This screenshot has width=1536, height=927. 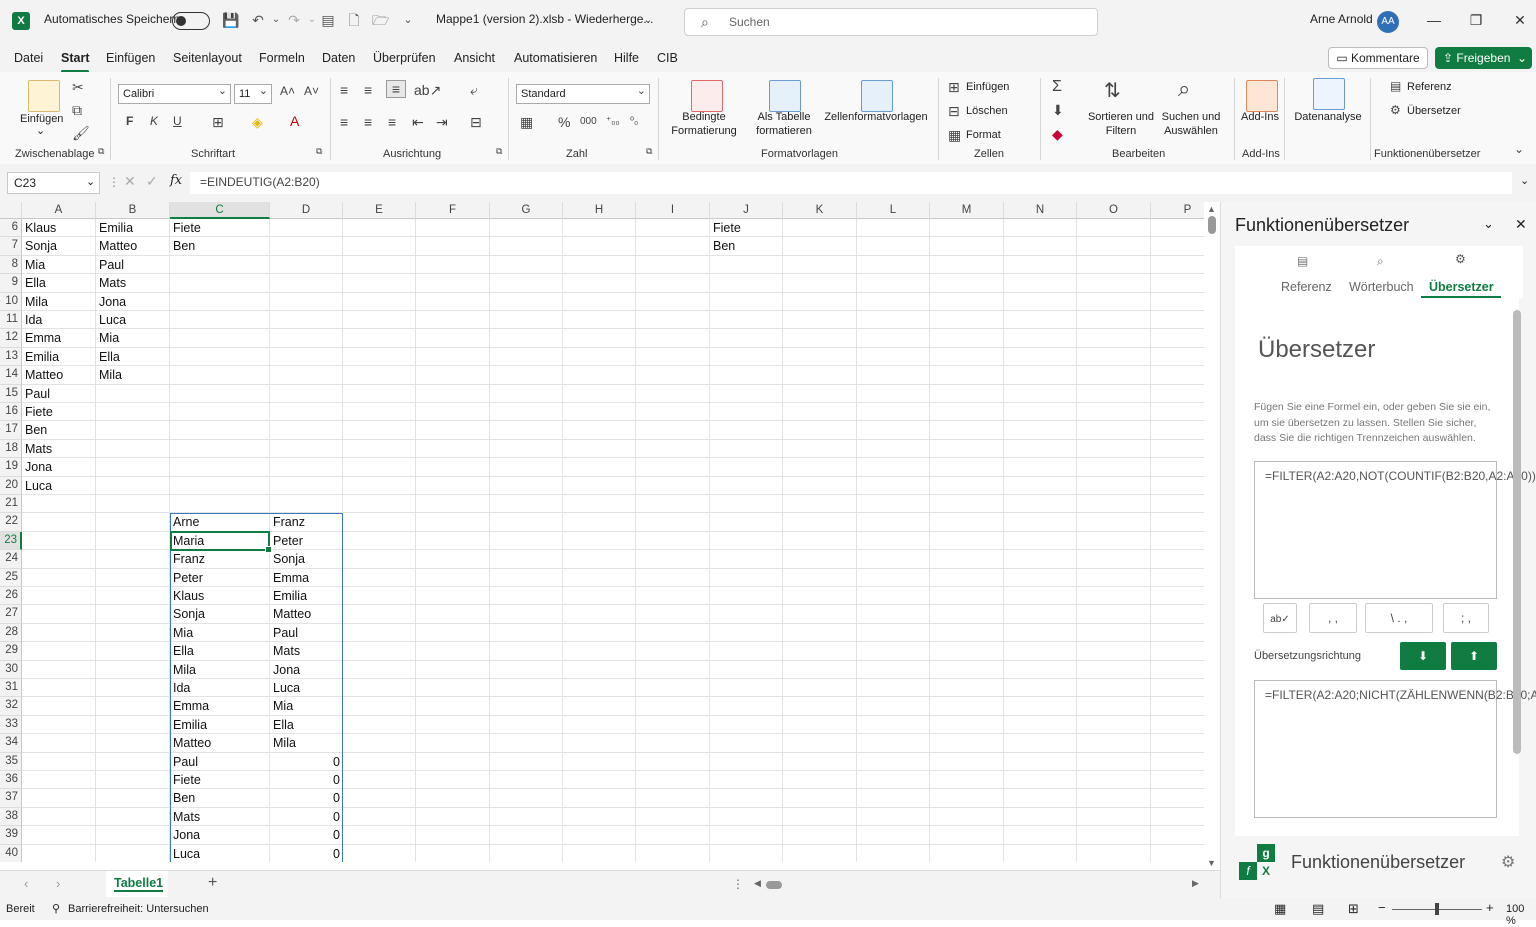 What do you see at coordinates (306, 706) in the screenshot?
I see `cell-d32: Mia` at bounding box center [306, 706].